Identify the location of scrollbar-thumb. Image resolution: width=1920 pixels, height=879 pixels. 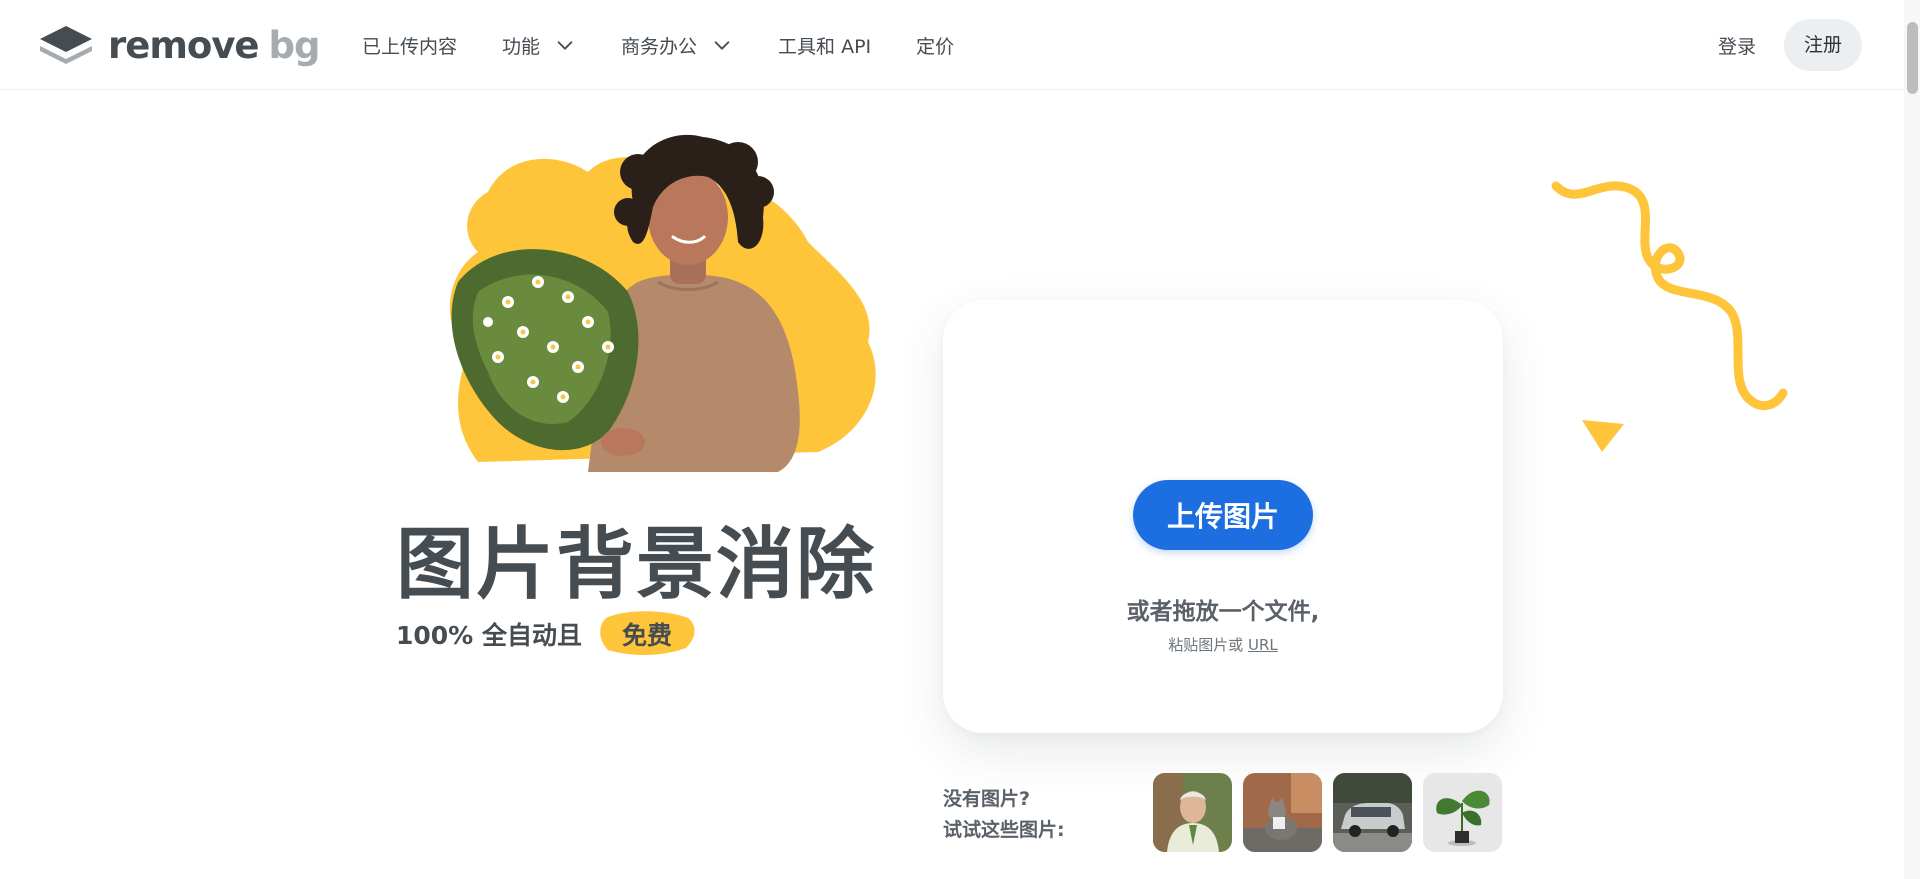
(1912, 58).